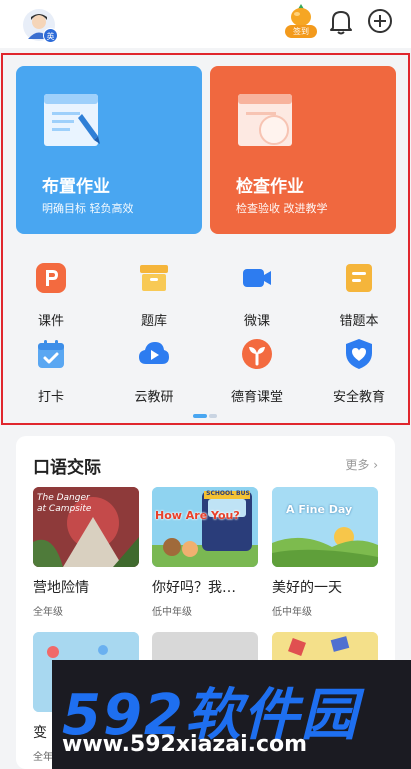 The height and width of the screenshot is (769, 411). I want to click on safety-shield-icon, so click(359, 354).